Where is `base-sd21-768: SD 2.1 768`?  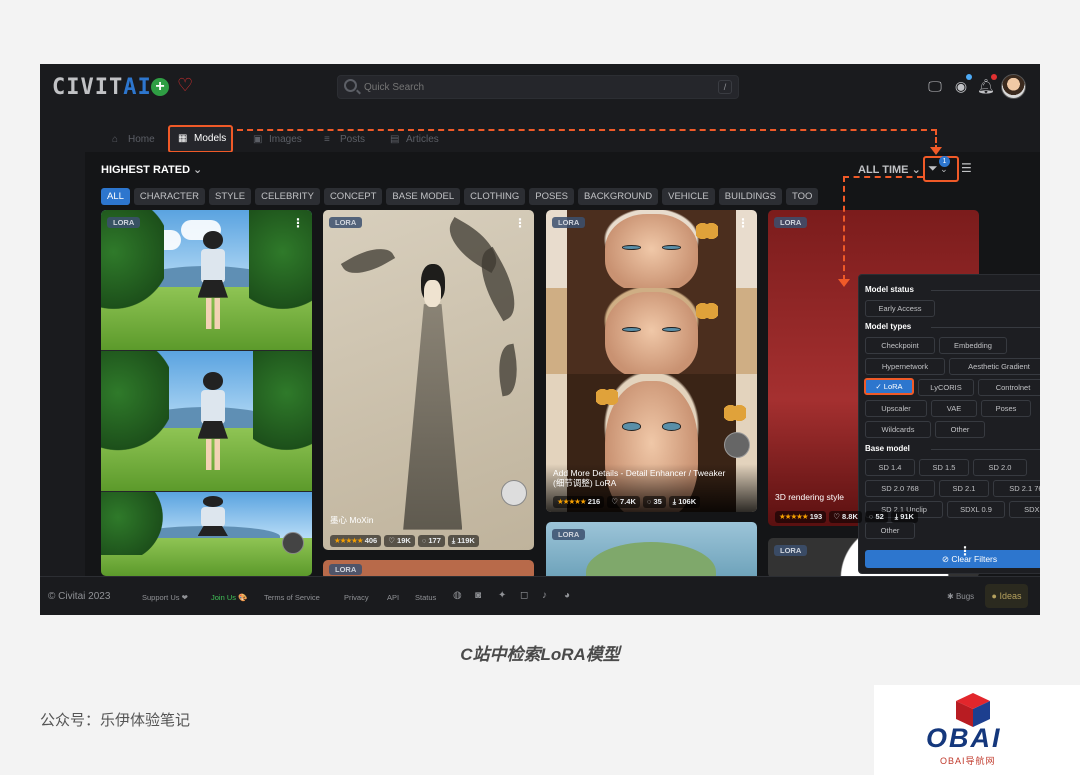 base-sd21-768: SD 2.1 768 is located at coordinates (1016, 488).